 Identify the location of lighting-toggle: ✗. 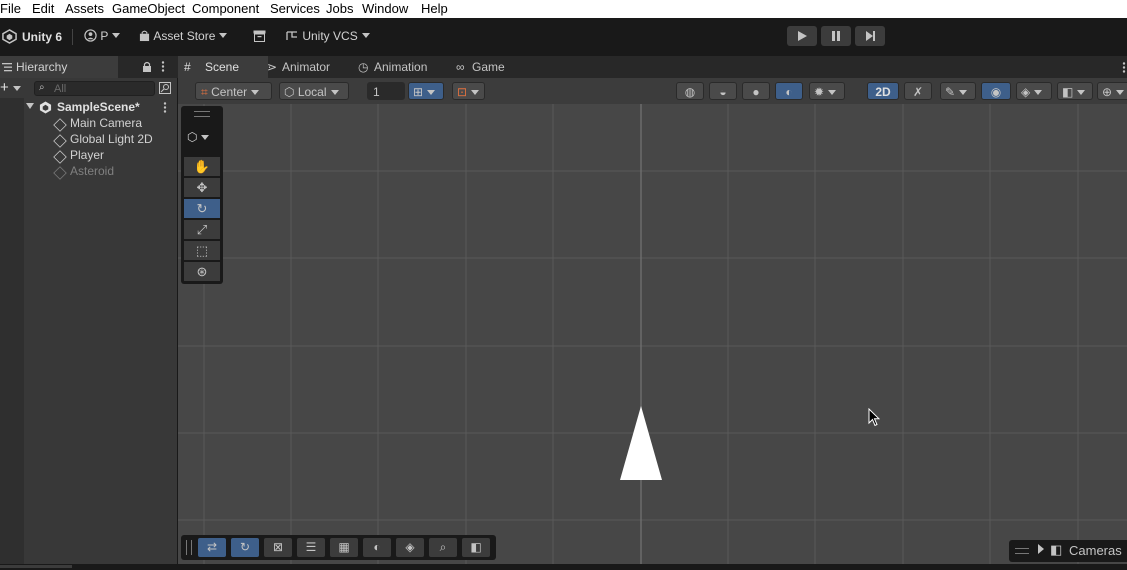
(918, 91).